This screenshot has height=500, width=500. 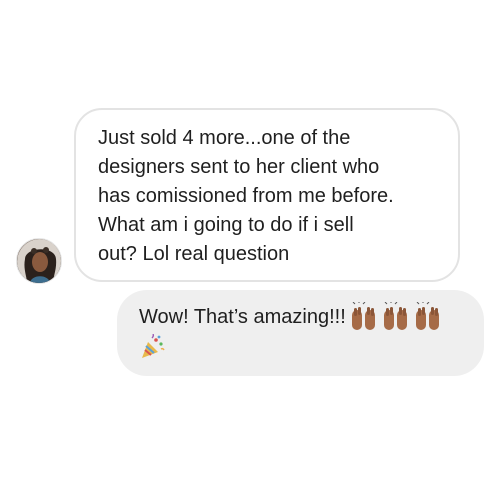 What do you see at coordinates (152, 347) in the screenshot?
I see `party-popper-emoji` at bounding box center [152, 347].